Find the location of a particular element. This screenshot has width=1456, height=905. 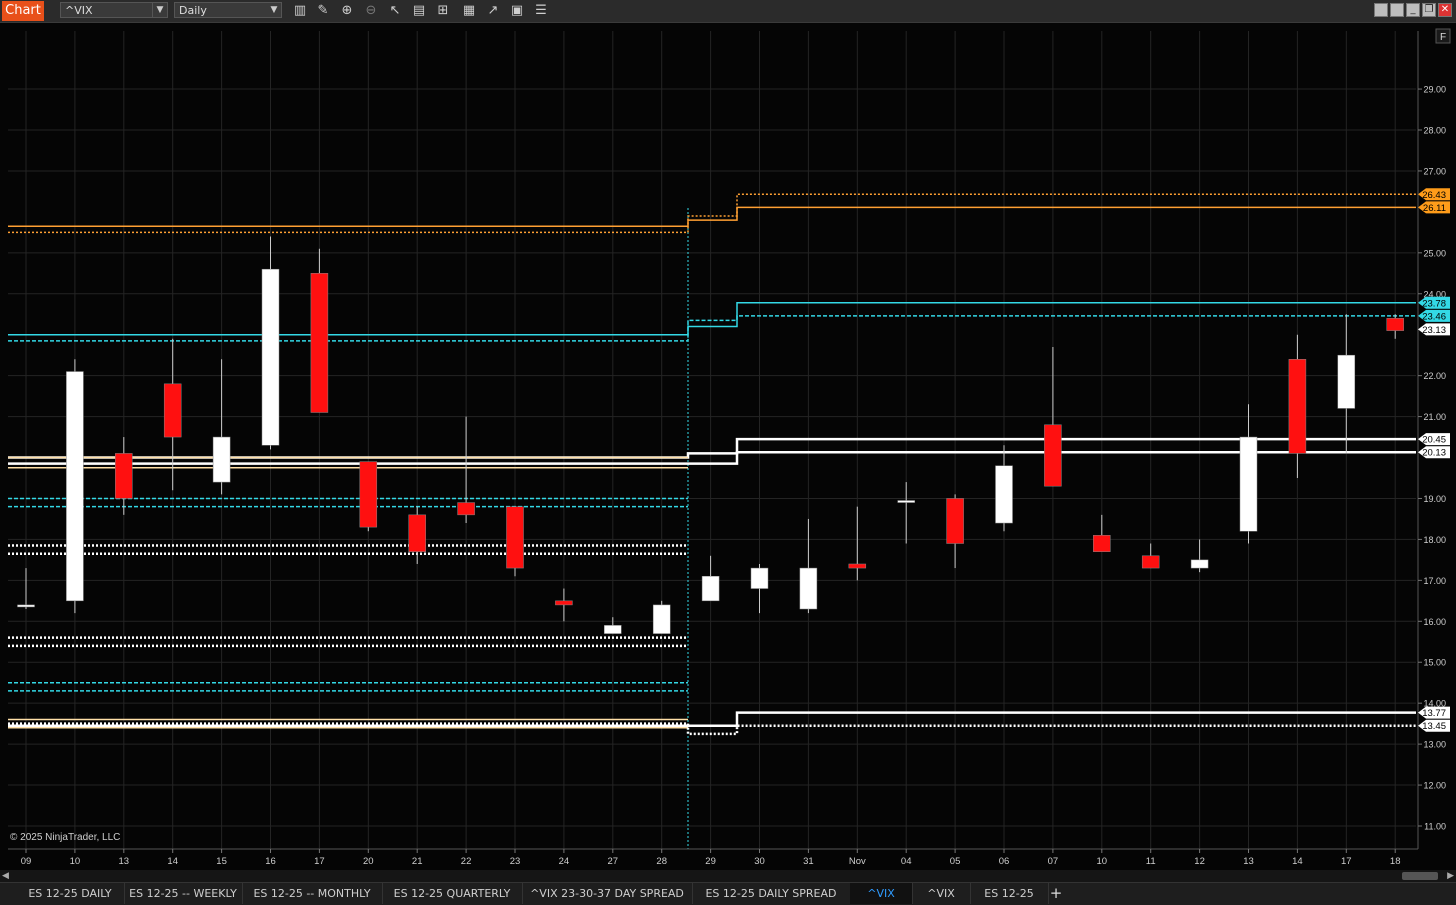

x-tick-label: 15 is located at coordinates (221, 861).